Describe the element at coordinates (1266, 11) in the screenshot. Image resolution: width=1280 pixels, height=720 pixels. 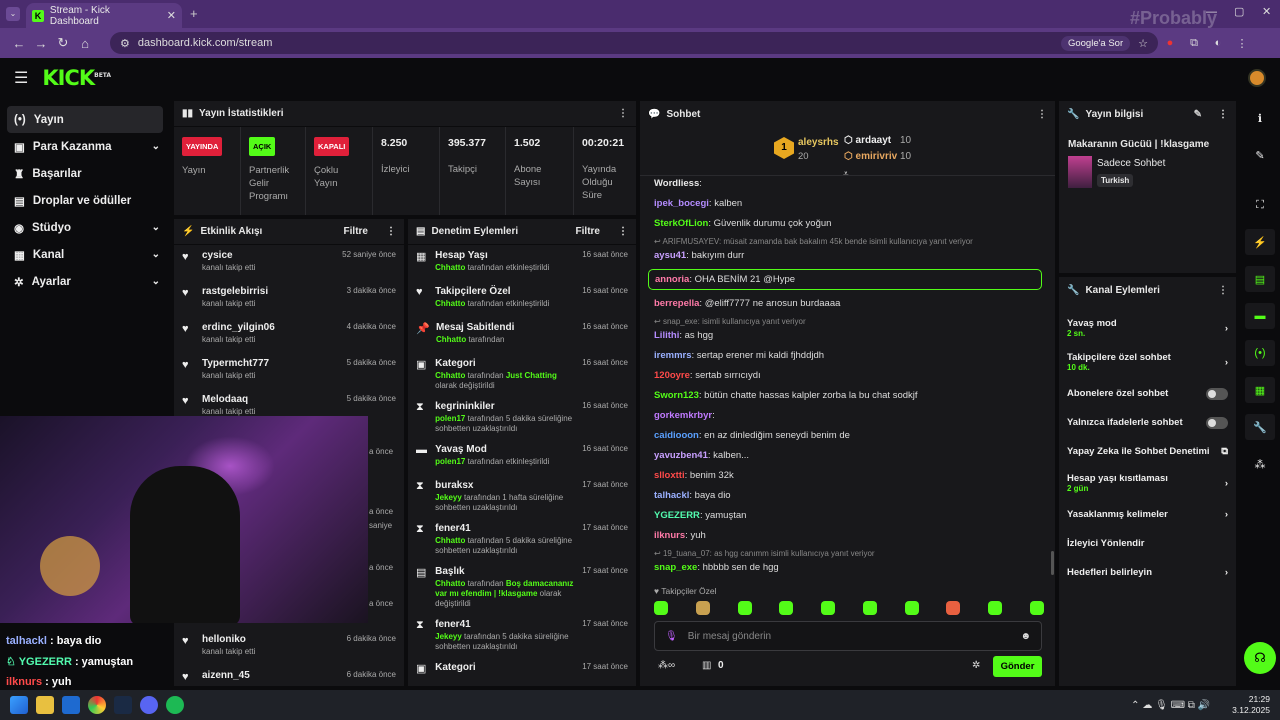
I see `close-window-icon: ✕` at that location.